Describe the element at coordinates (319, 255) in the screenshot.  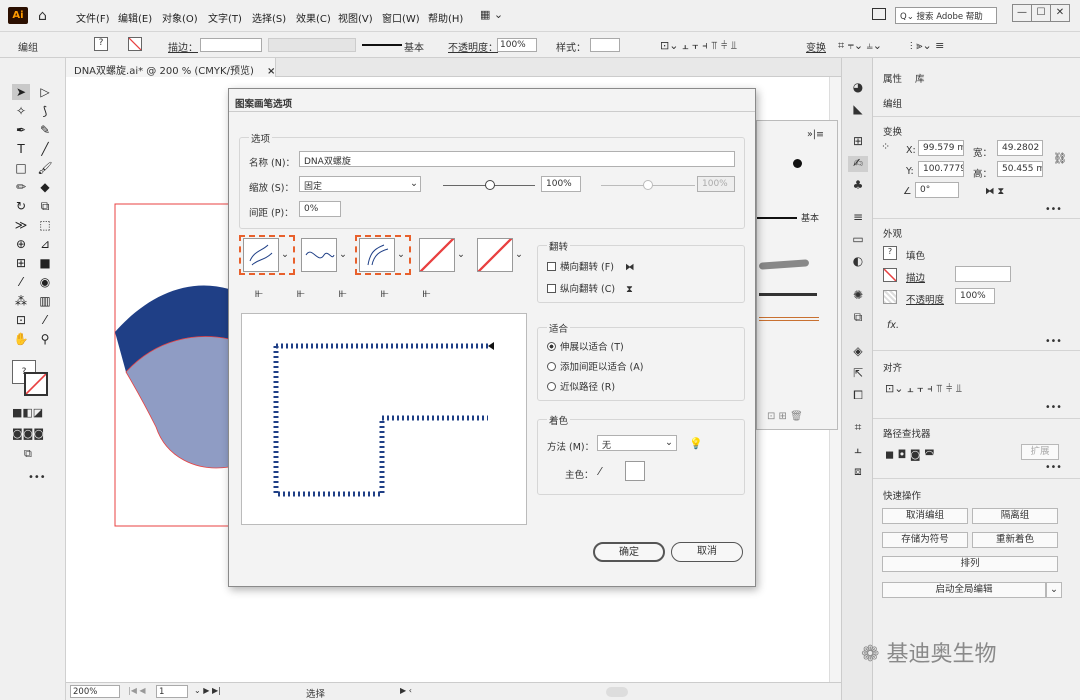
I see `outer-corner-tile` at that location.